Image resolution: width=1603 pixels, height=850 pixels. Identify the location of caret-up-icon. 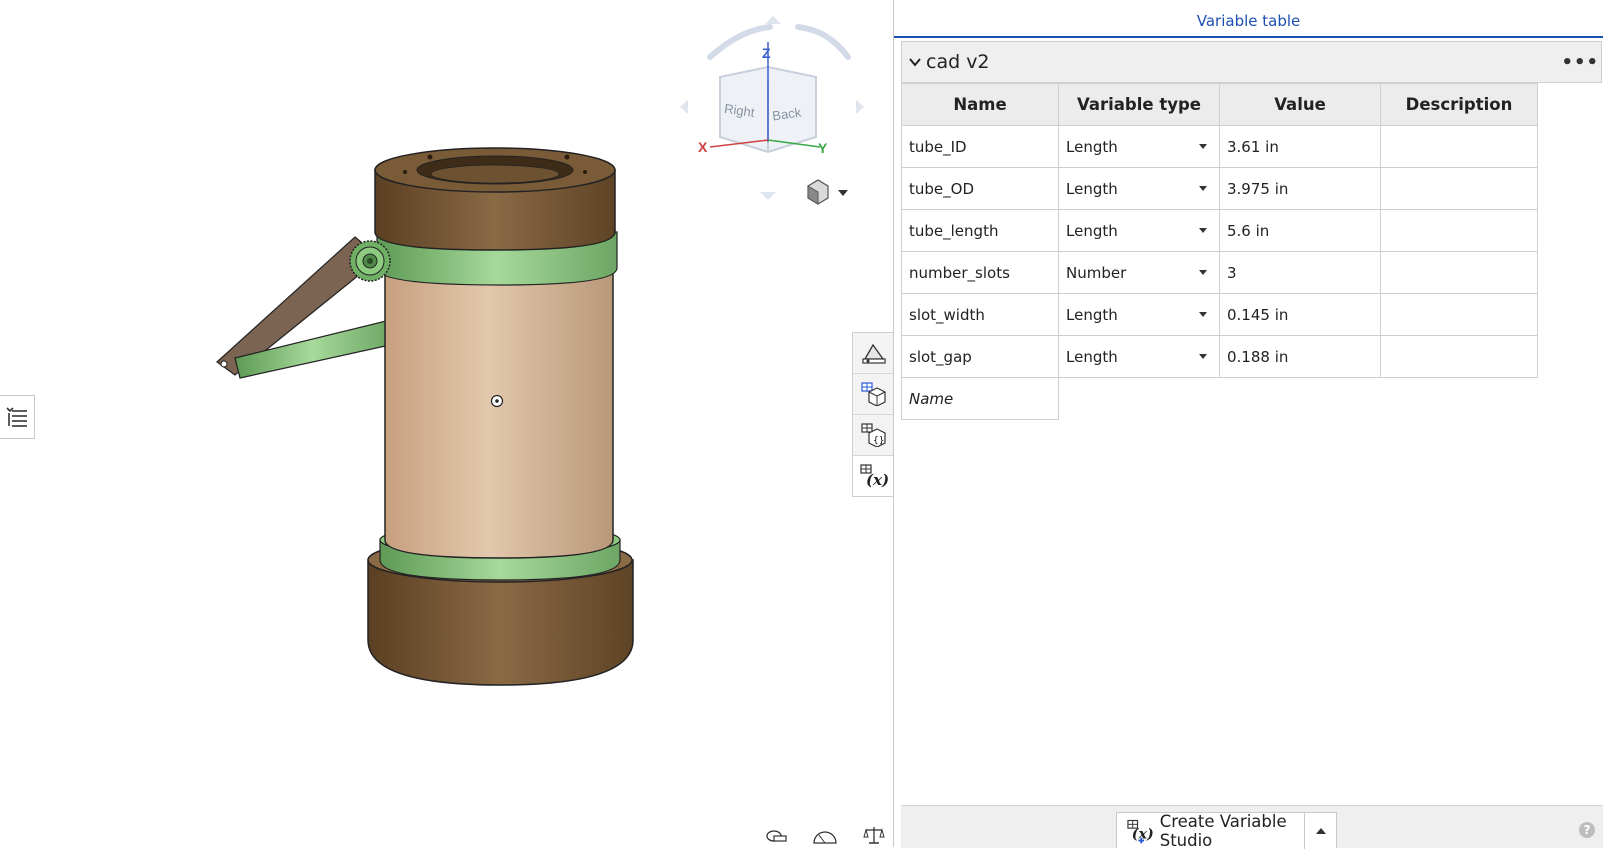
(1320, 831).